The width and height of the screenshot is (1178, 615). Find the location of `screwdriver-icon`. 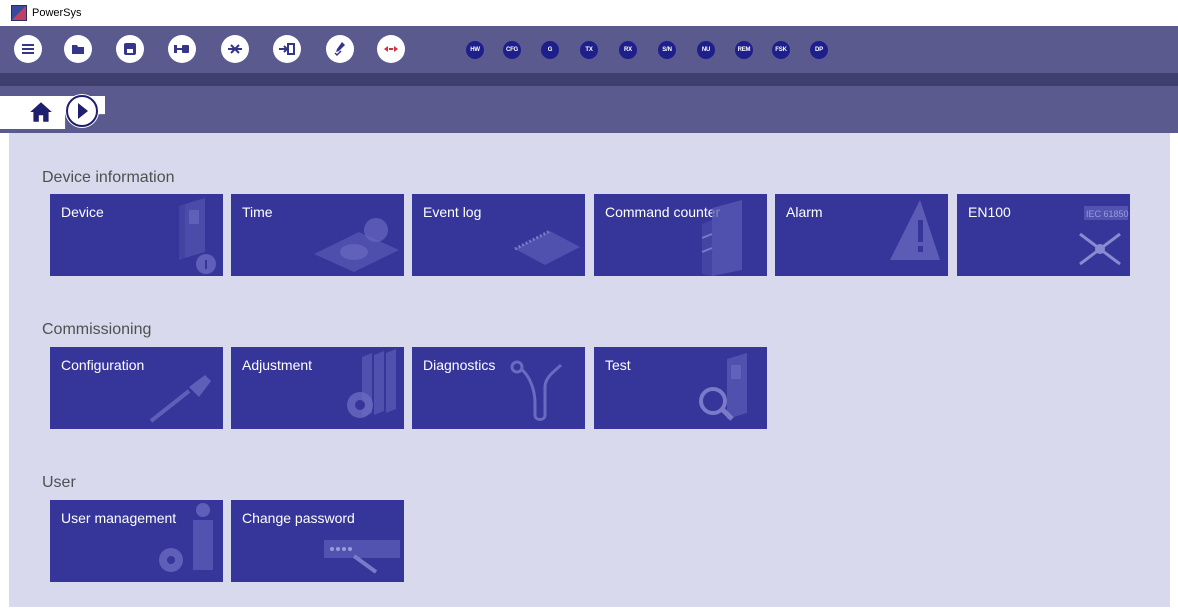

screwdriver-icon is located at coordinates (180, 399).